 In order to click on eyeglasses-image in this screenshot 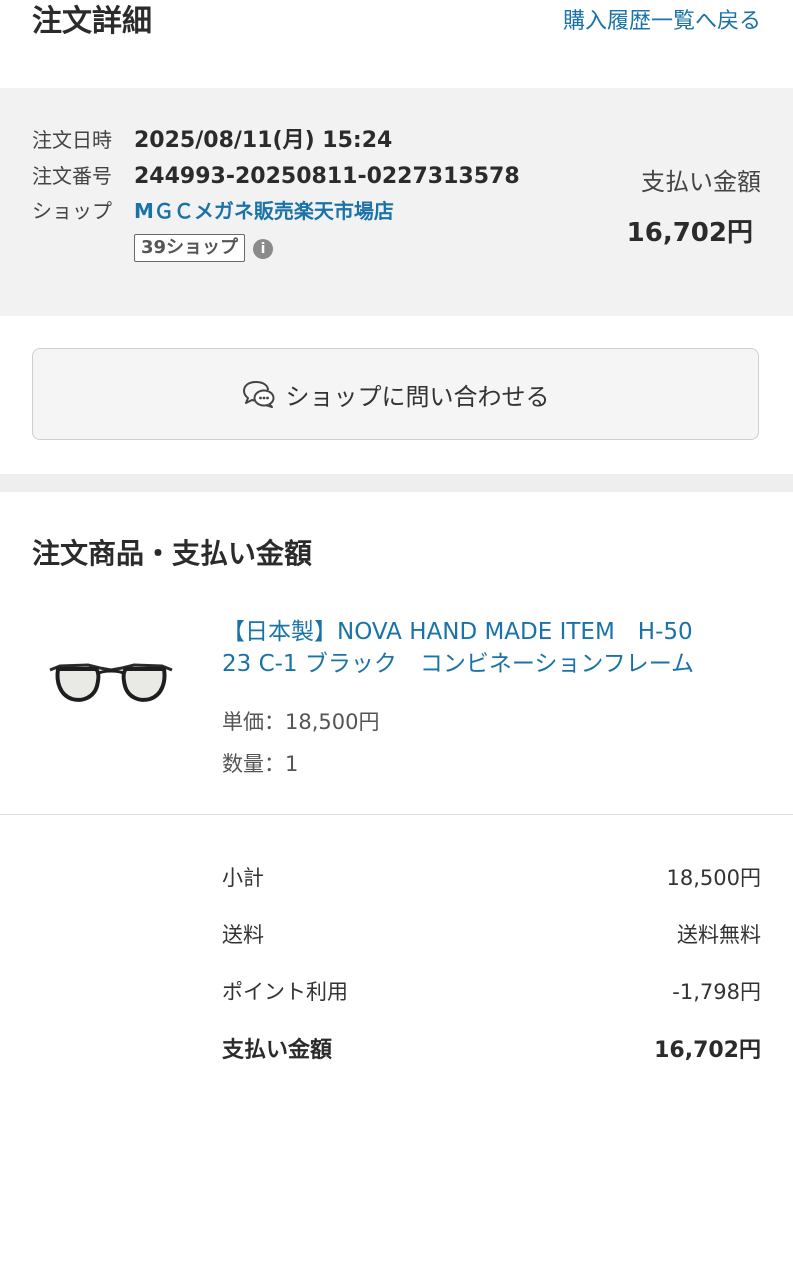, I will do `click(111, 682)`.